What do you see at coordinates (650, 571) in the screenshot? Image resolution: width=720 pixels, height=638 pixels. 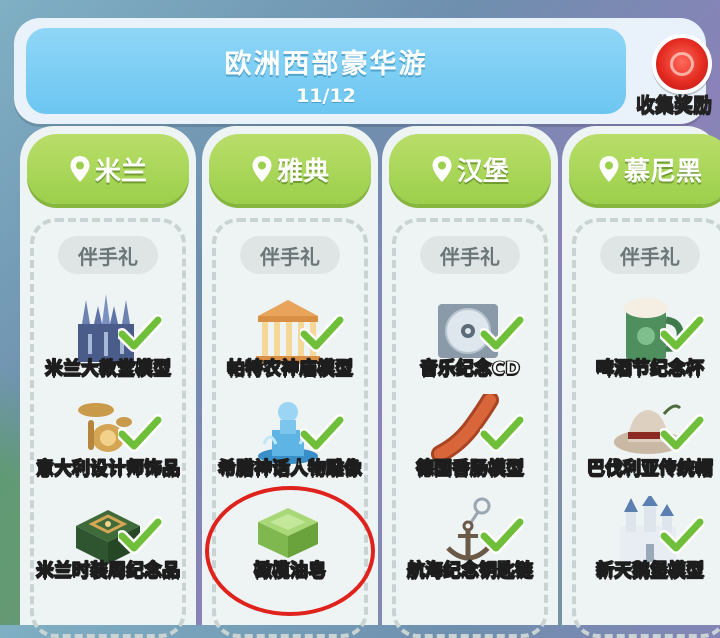 I see `item-label: 新天鹅堡模型` at bounding box center [650, 571].